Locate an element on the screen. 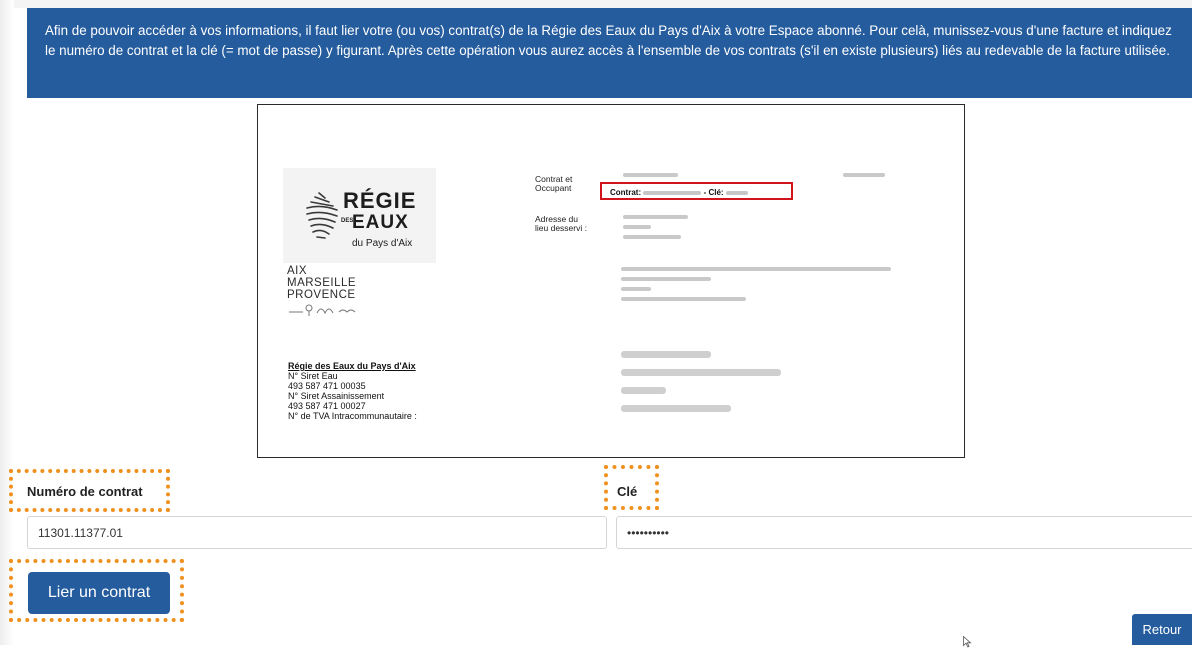 The height and width of the screenshot is (648, 1192). metropole-line-1: AIX is located at coordinates (297, 271).